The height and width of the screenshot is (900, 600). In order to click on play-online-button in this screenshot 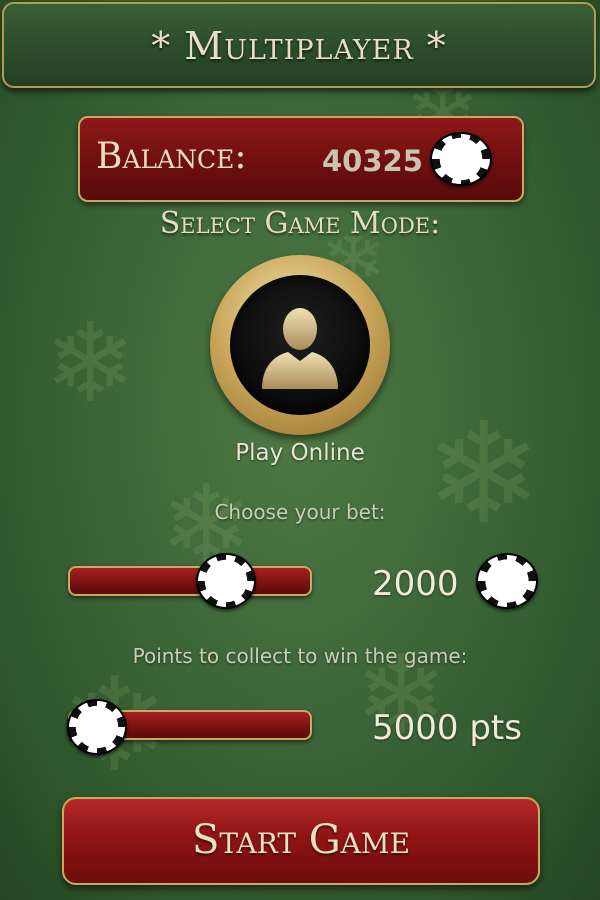, I will do `click(300, 345)`.